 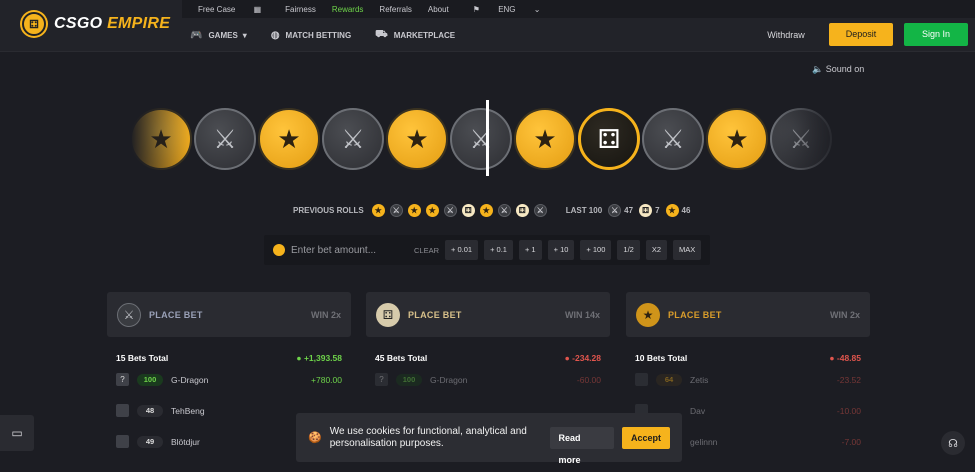 What do you see at coordinates (748, 379) in the screenshot?
I see `bet-row: 64 Zetis -23.52` at bounding box center [748, 379].